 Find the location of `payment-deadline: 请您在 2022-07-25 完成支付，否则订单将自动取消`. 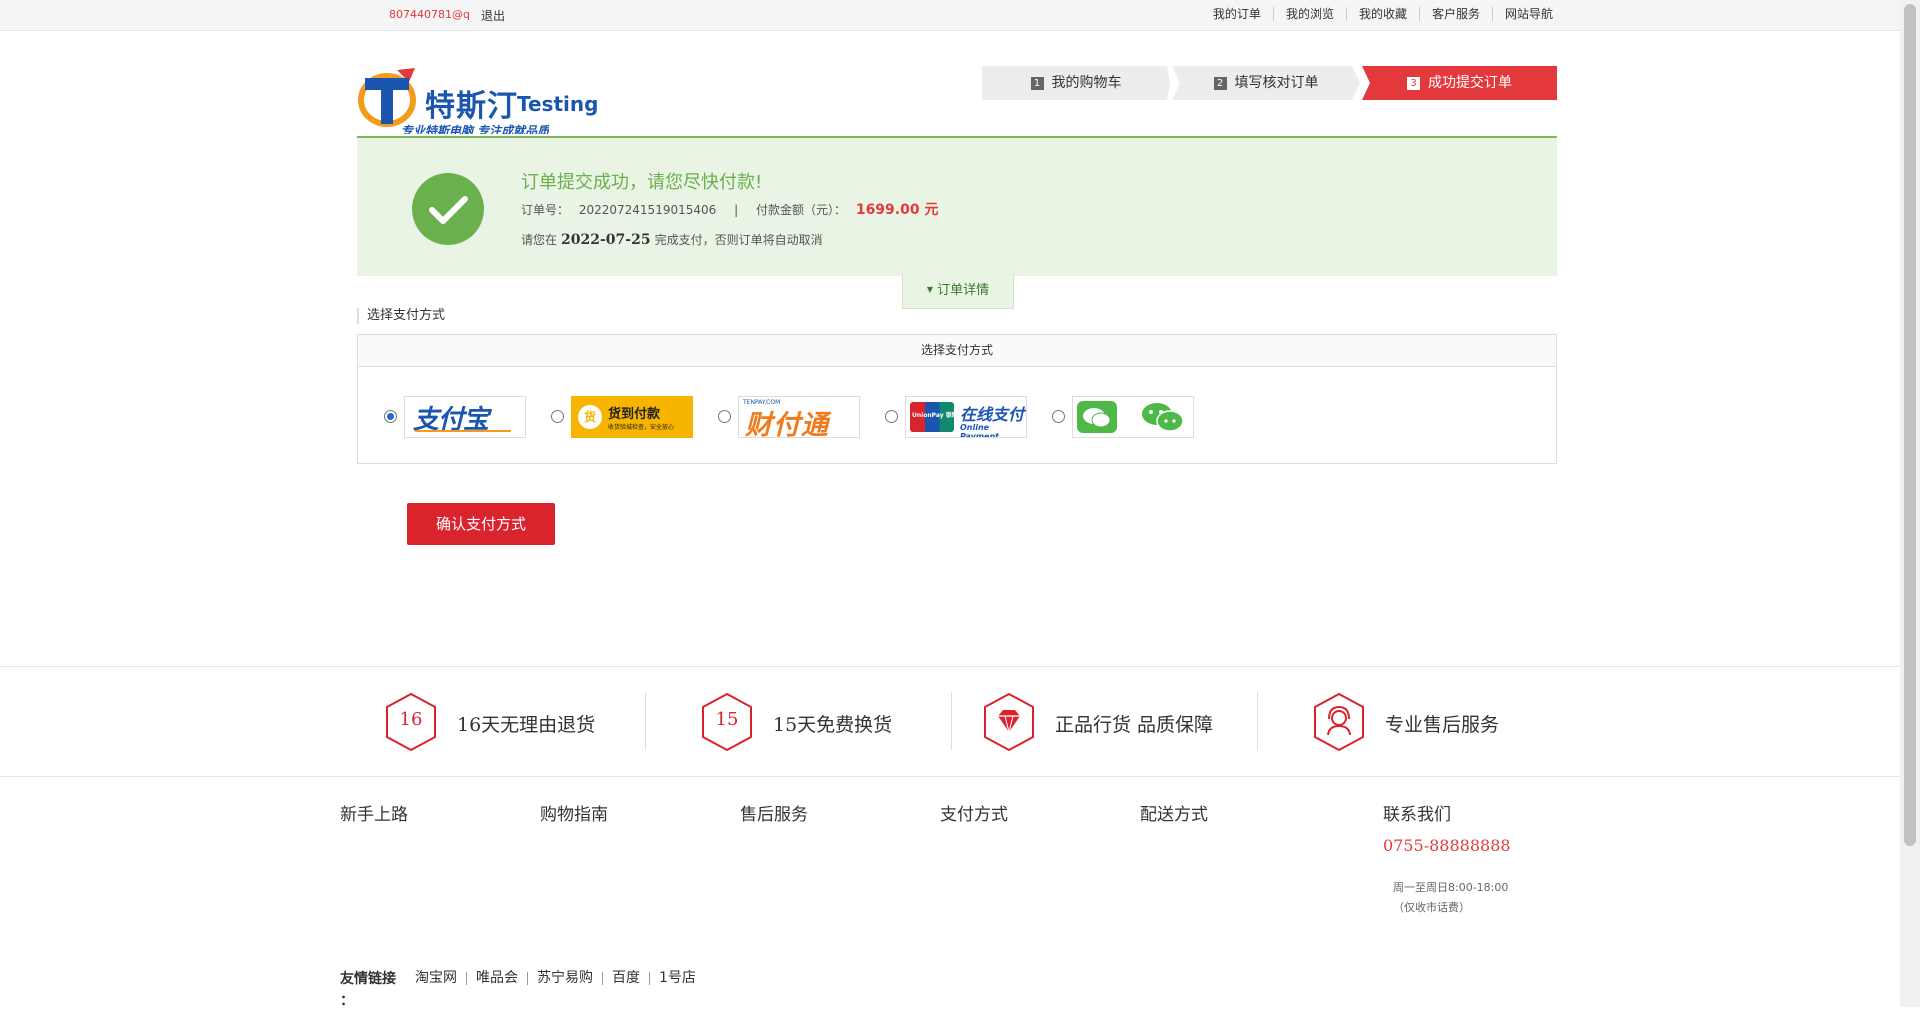

payment-deadline: 请您在 2022-07-25 完成支付，否则订单将自动取消 is located at coordinates (672, 239).